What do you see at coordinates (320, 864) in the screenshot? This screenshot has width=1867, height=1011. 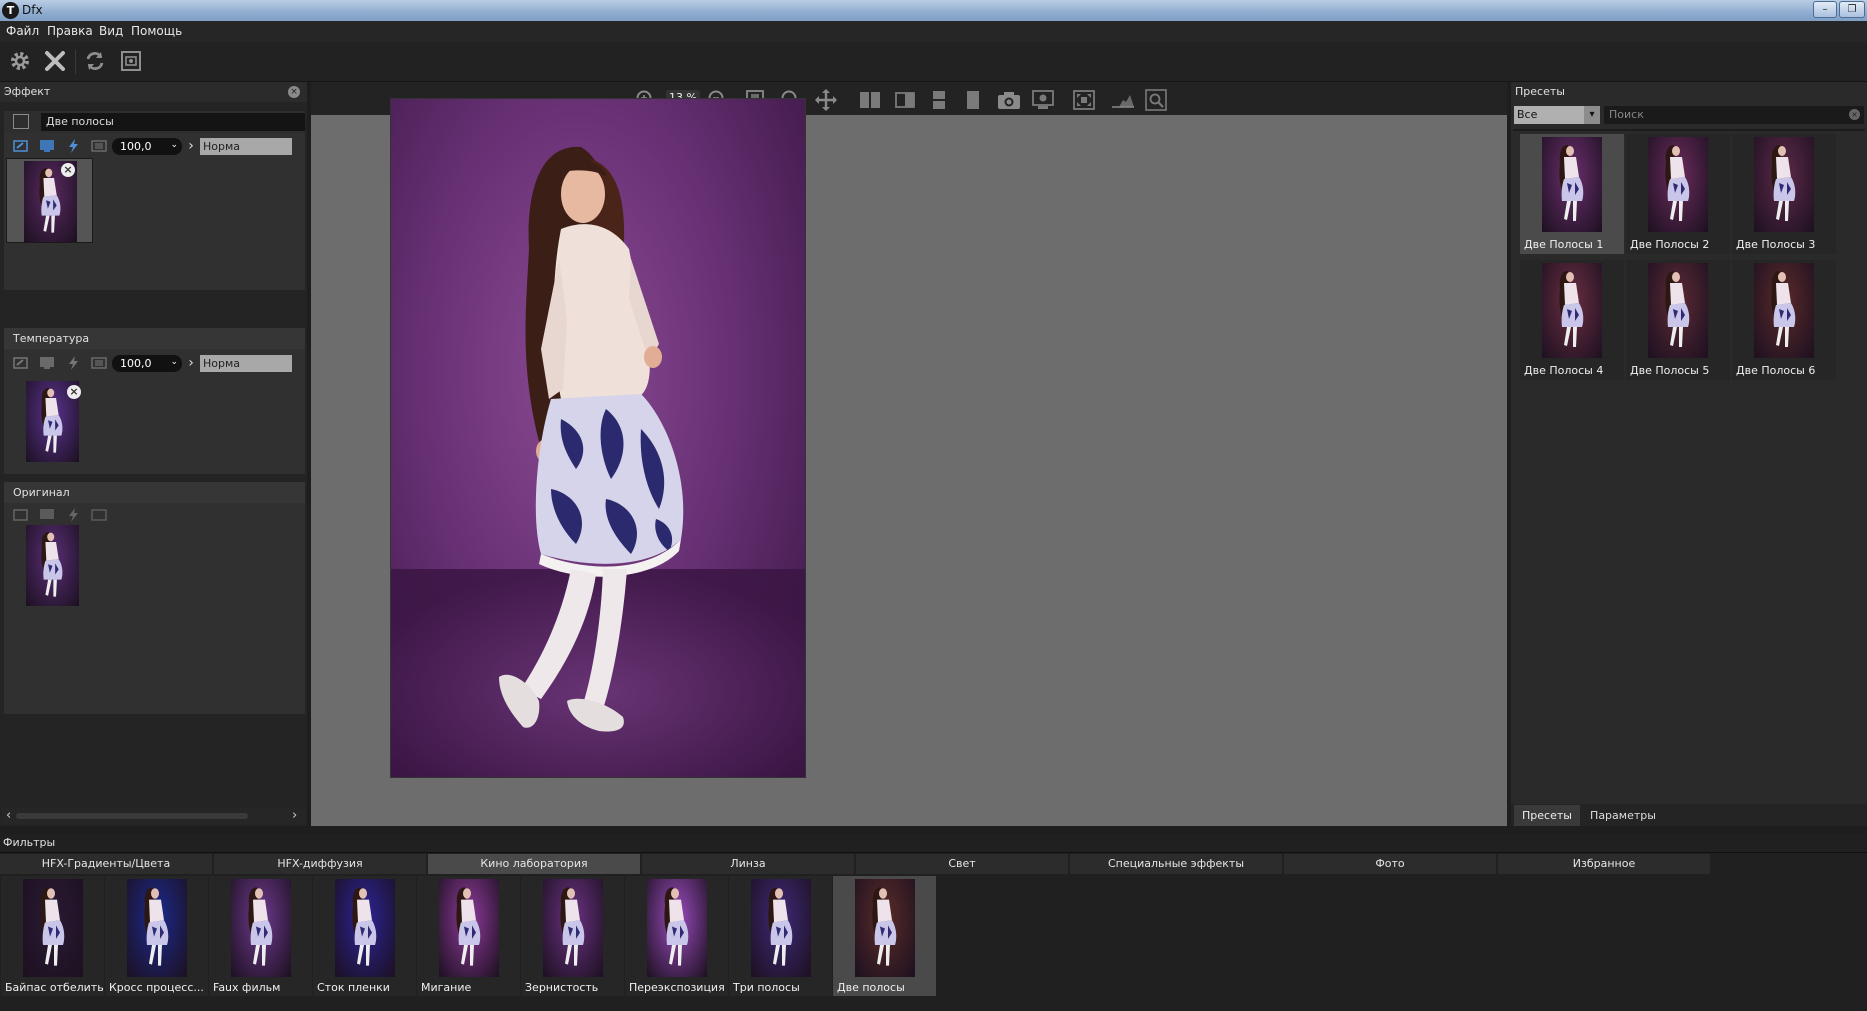 I see `filter-tab: HFX-диффузия` at bounding box center [320, 864].